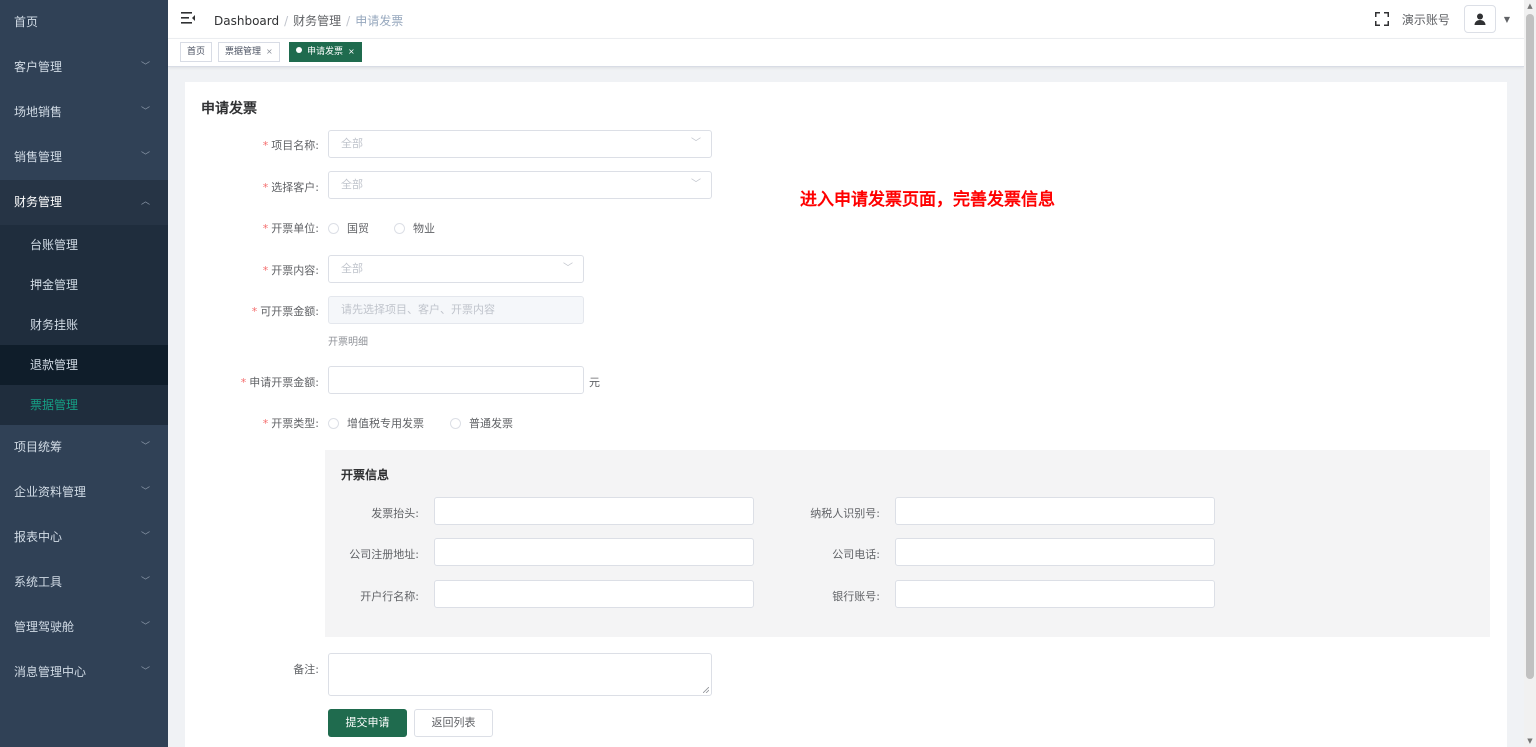  I want to click on sidebar-item-home: 首页, so click(84, 22).